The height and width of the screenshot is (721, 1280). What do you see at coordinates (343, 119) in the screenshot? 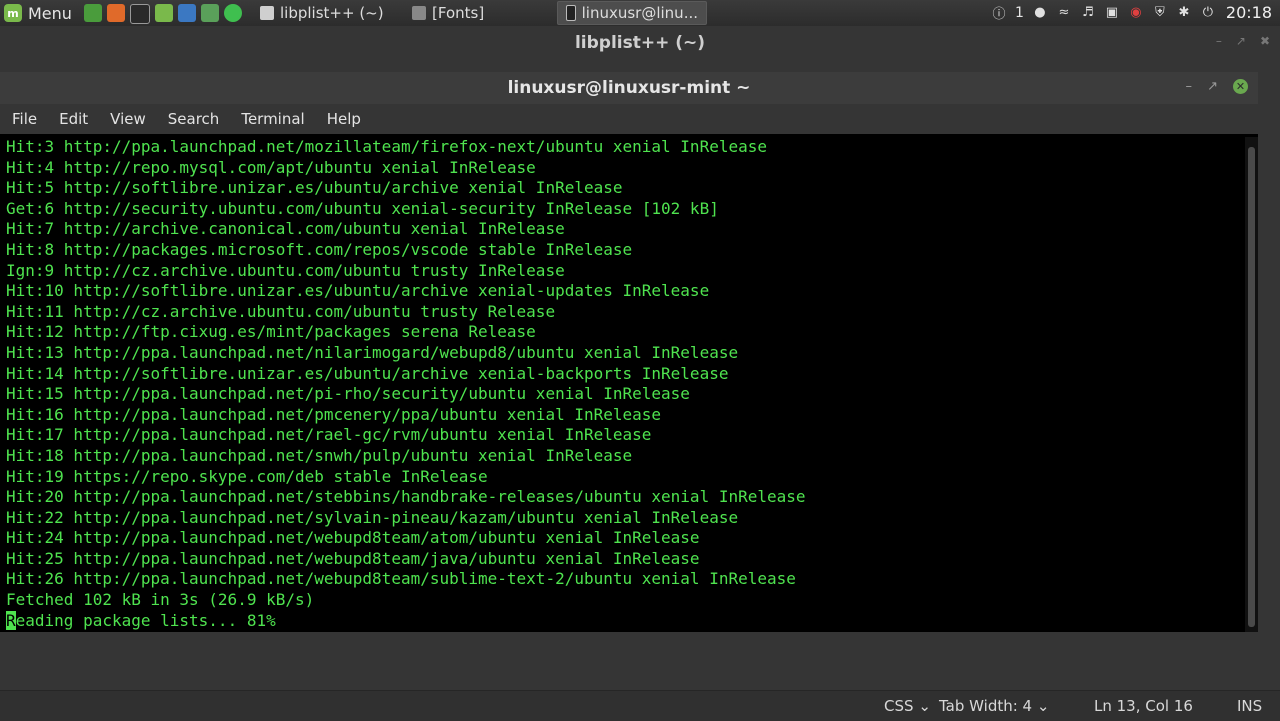
I see `menu-help: Help` at bounding box center [343, 119].